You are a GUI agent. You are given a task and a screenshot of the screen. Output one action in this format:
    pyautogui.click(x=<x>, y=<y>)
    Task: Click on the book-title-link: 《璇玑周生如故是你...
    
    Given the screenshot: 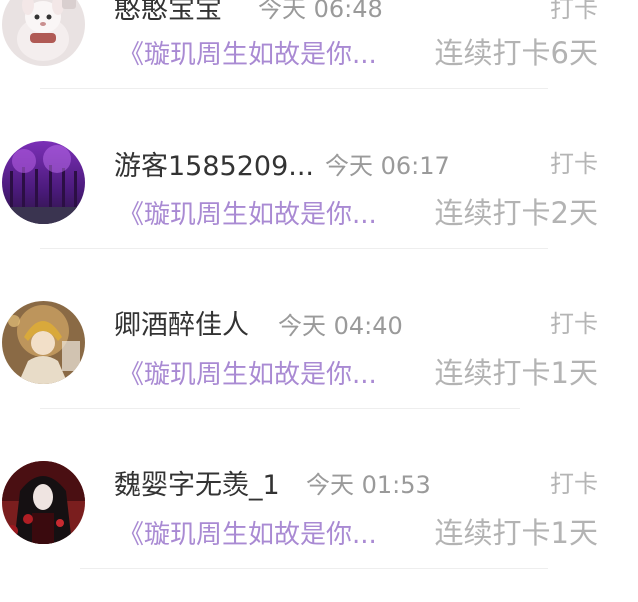 What is the action you would take?
    pyautogui.click(x=247, y=532)
    